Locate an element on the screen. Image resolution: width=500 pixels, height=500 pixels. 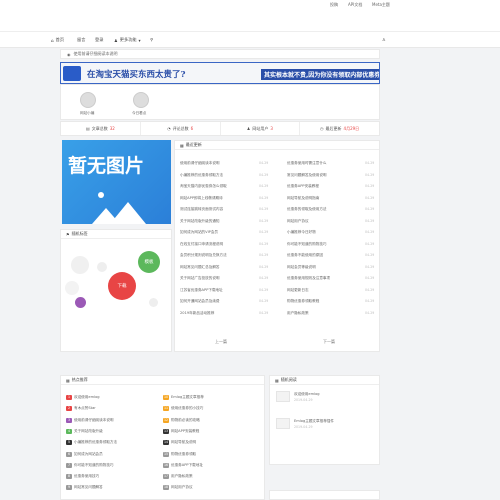
nav-more: ♟ 更多功能 ▾ is located at coordinates (127, 40).